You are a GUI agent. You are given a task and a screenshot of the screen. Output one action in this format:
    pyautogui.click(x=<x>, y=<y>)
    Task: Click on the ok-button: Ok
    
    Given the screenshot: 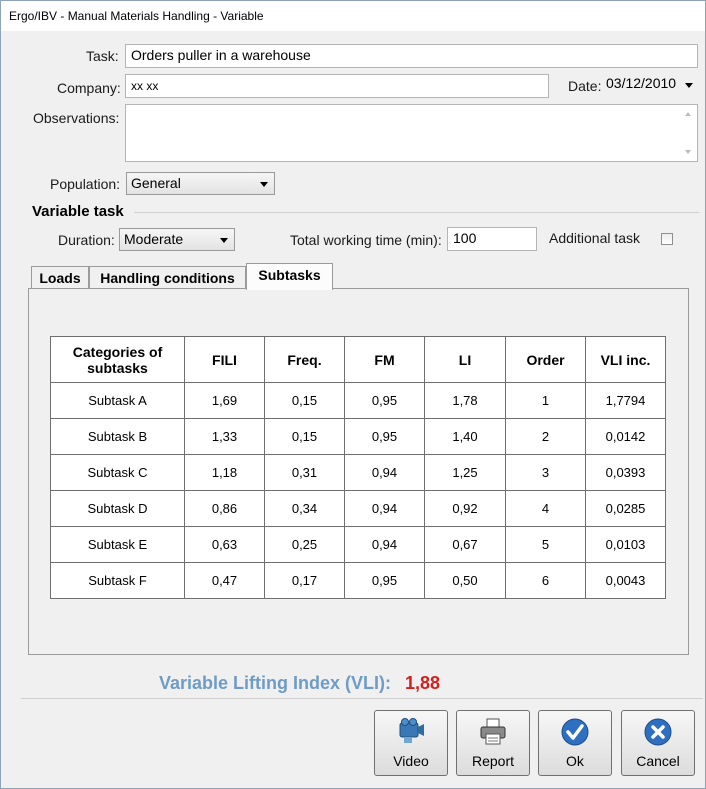 What is the action you would take?
    pyautogui.click(x=575, y=743)
    